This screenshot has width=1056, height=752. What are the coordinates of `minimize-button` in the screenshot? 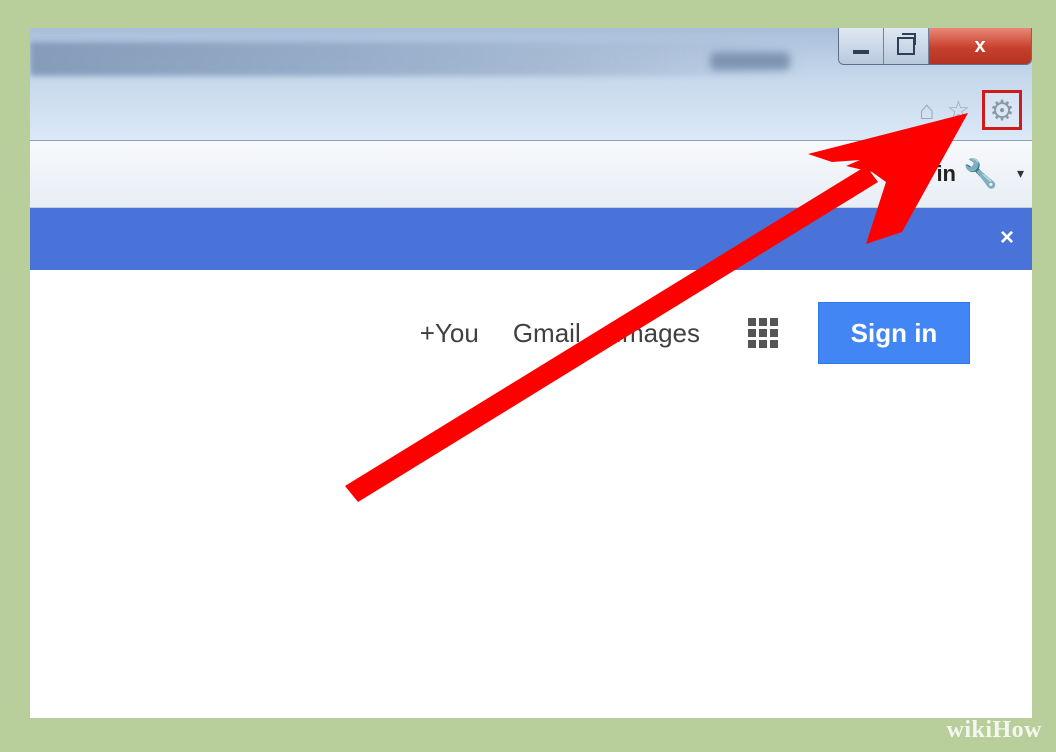 It's located at (861, 46).